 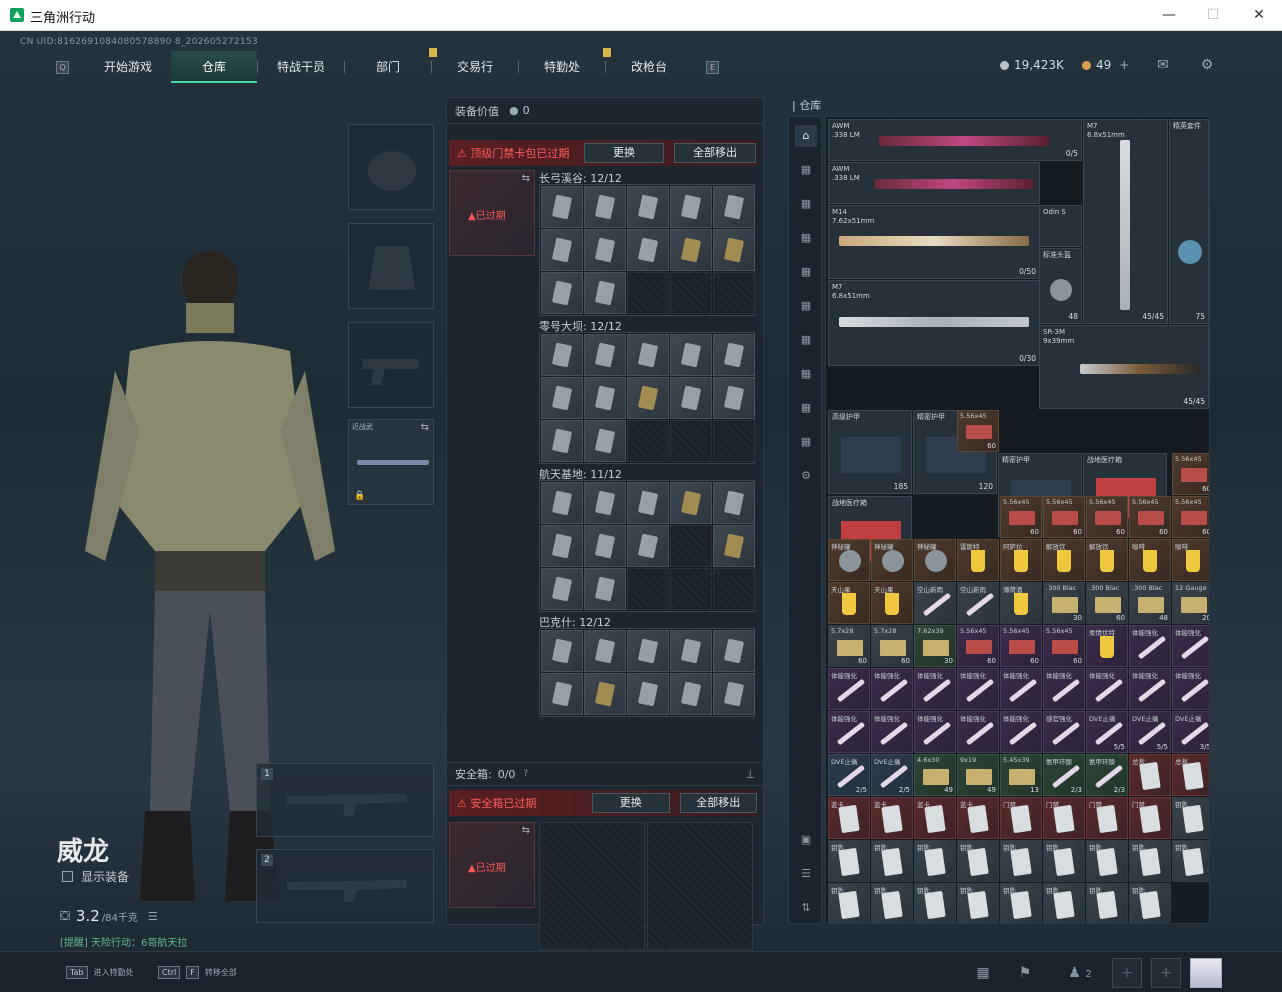 I want to click on pistol-slot, so click(x=391, y=365).